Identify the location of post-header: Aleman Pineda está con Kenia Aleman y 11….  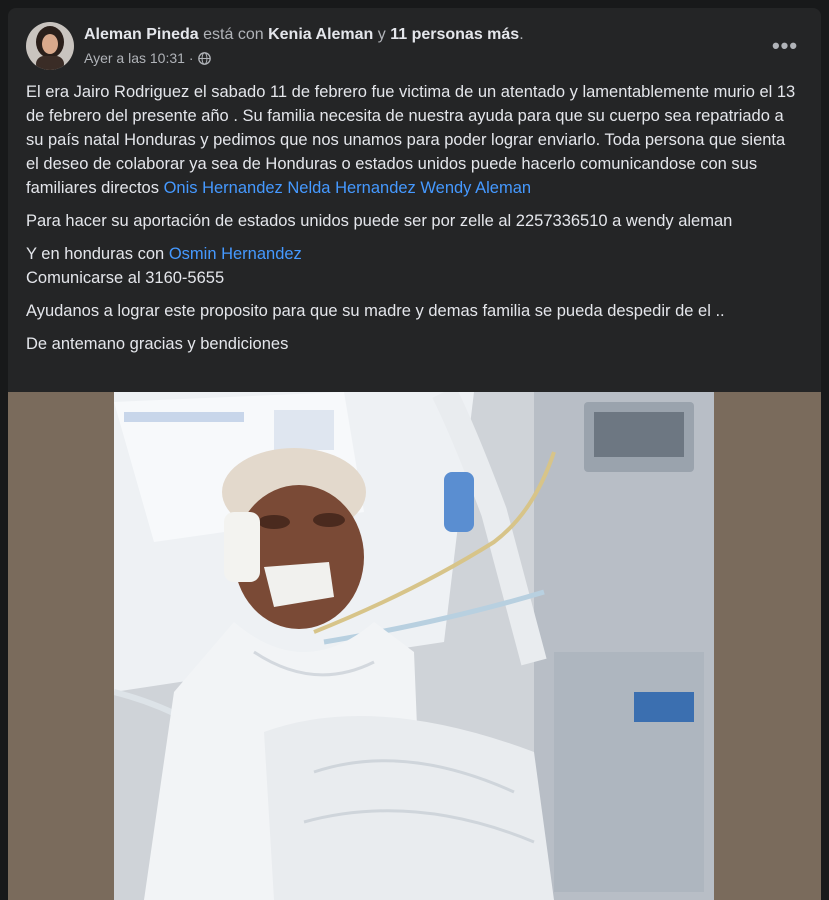
(414, 46).